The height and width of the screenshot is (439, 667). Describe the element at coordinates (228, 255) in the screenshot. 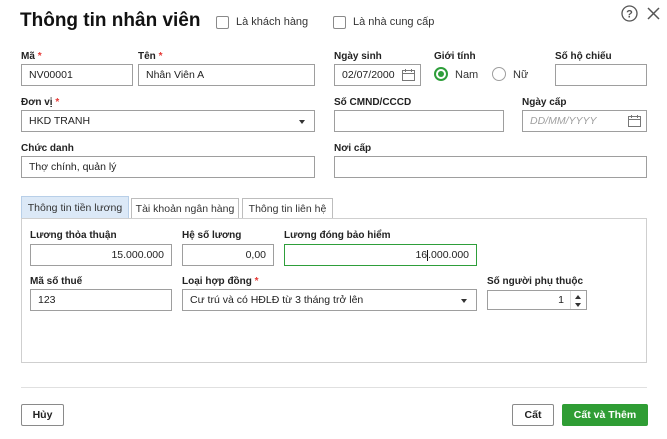

I see `coefficient-input: 0,00` at that location.